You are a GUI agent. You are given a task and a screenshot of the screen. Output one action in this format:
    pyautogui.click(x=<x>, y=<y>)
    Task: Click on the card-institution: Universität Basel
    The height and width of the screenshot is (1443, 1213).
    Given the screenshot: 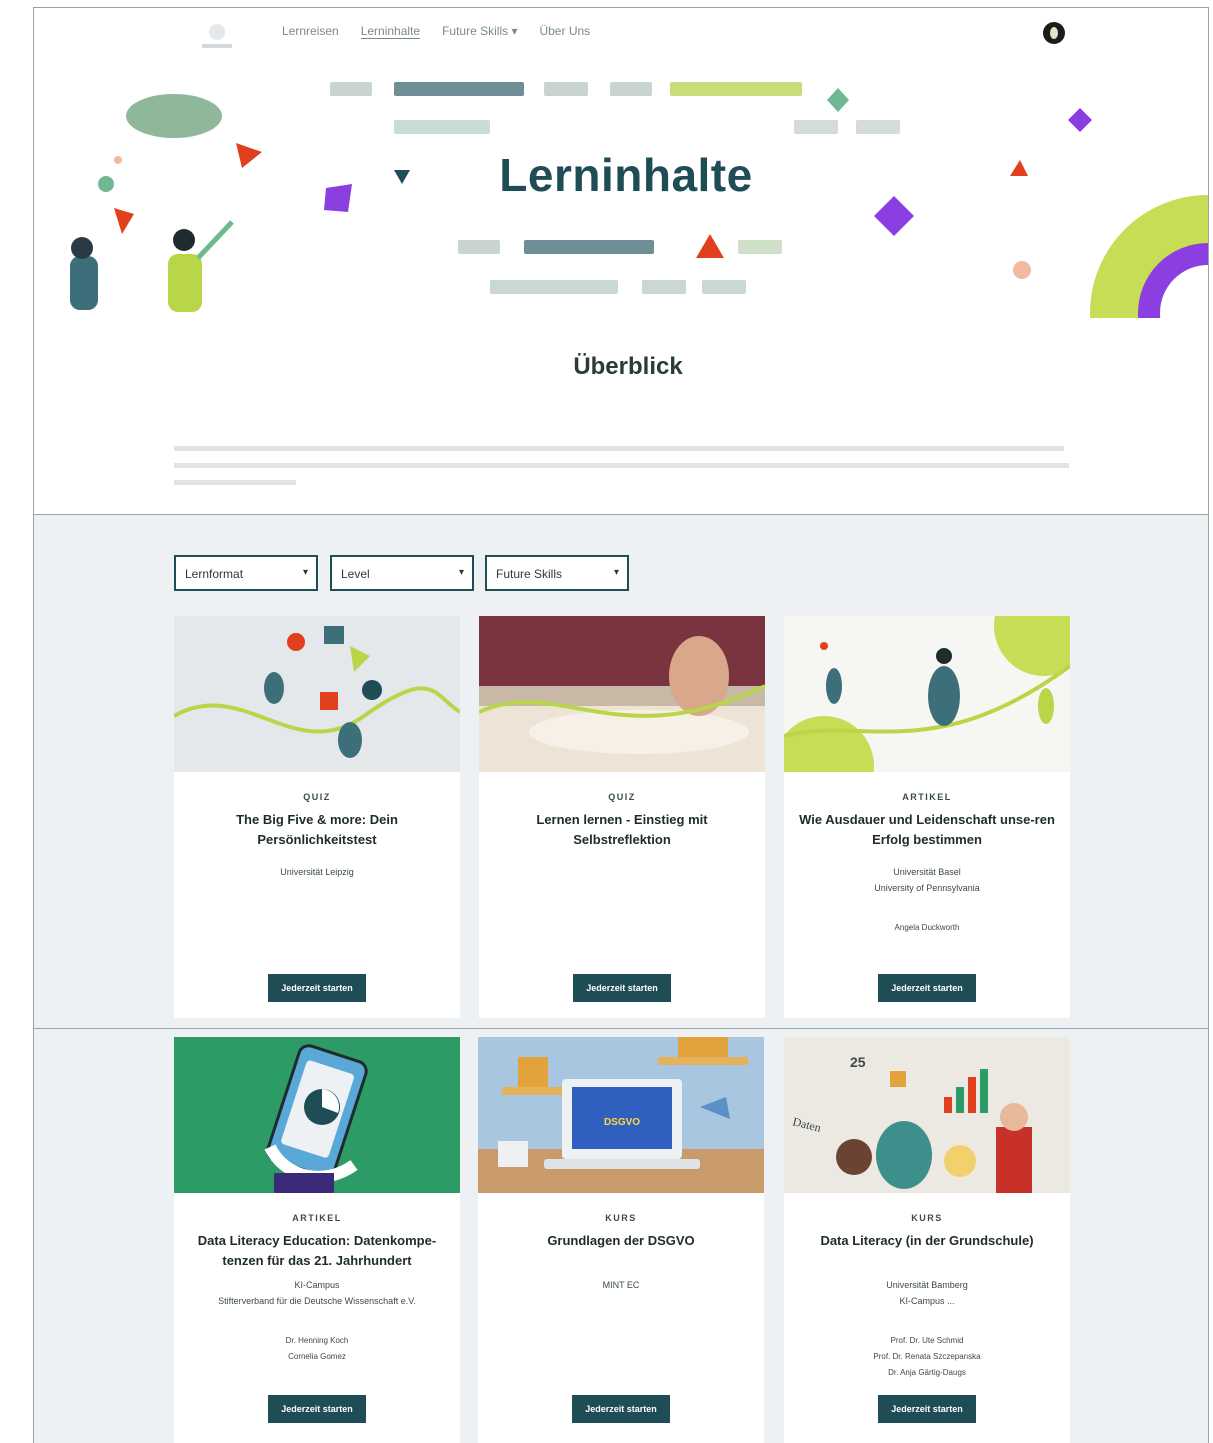 What is the action you would take?
    pyautogui.click(x=927, y=872)
    